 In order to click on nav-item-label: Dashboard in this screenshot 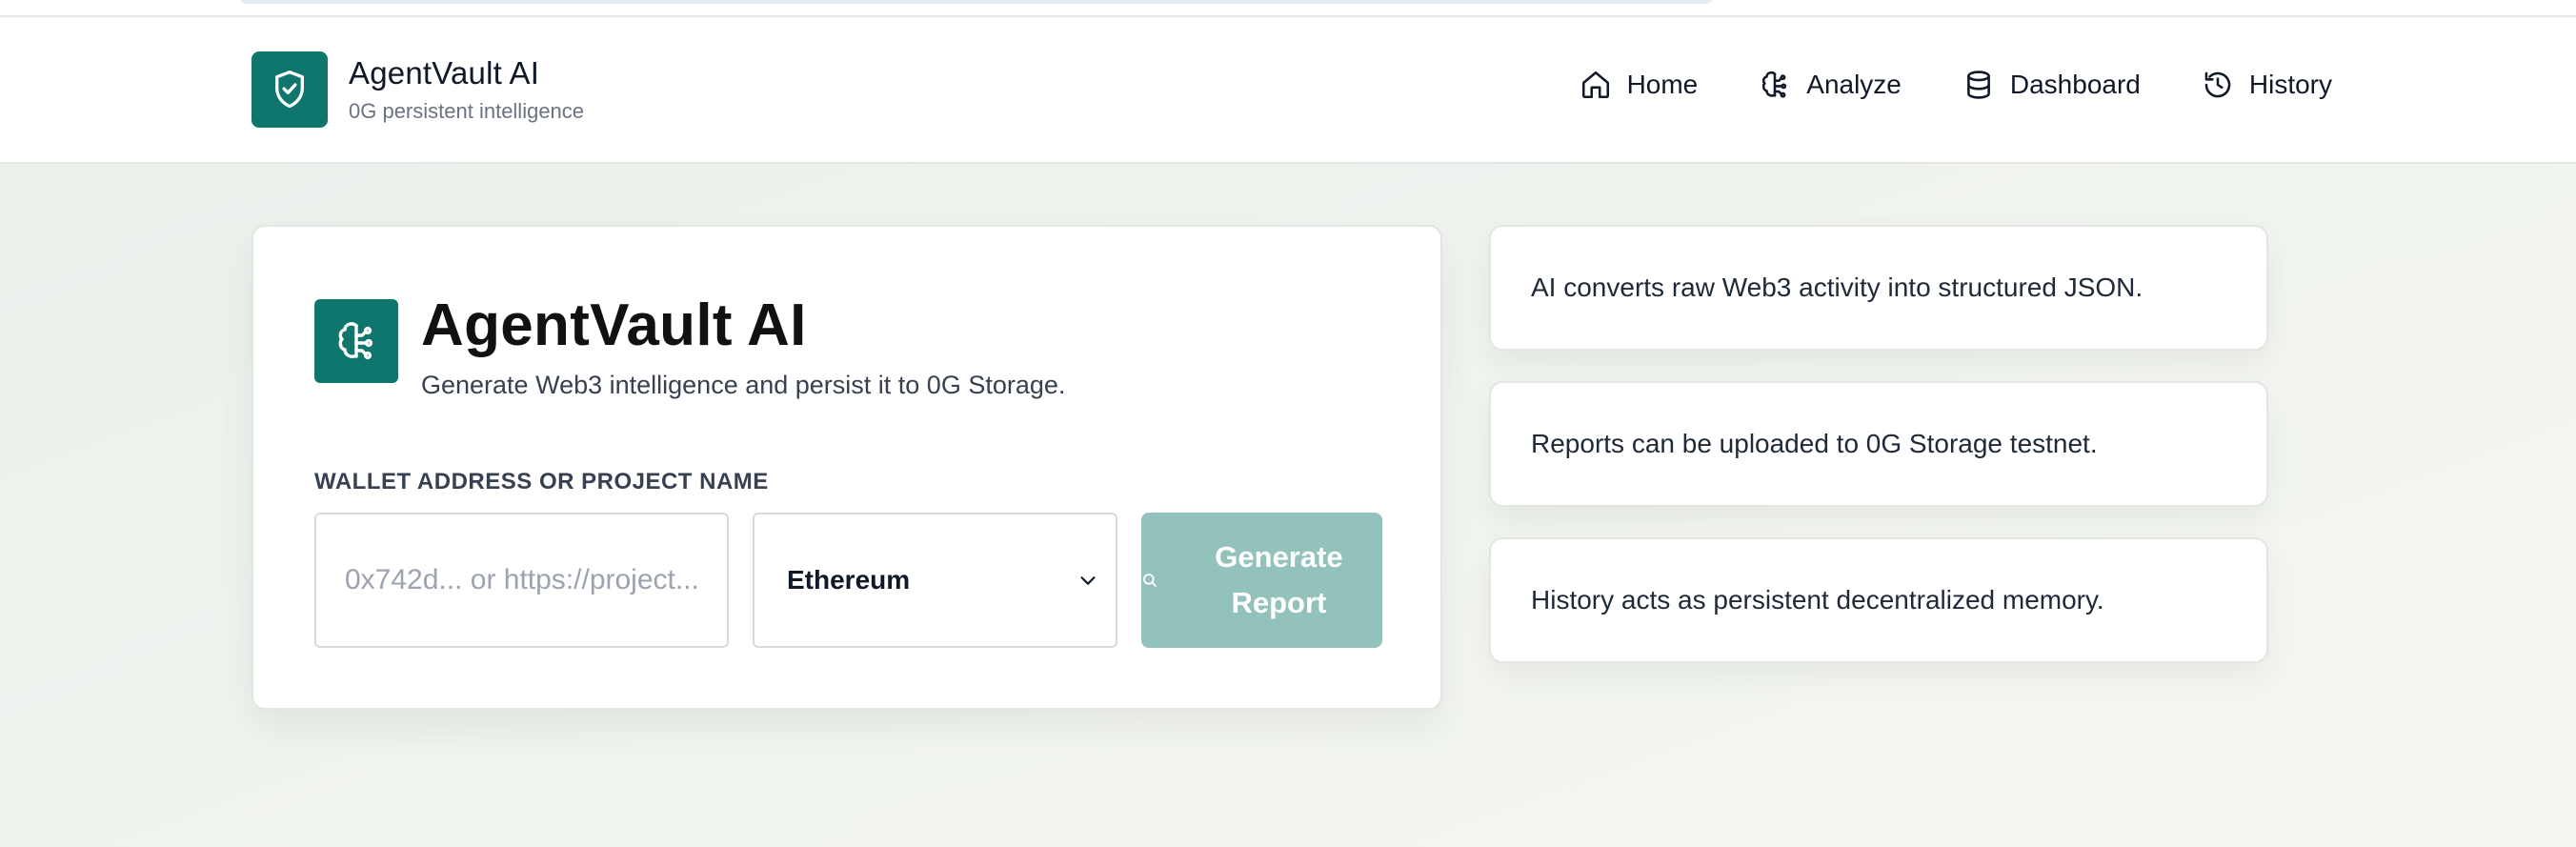, I will do `click(2075, 84)`.